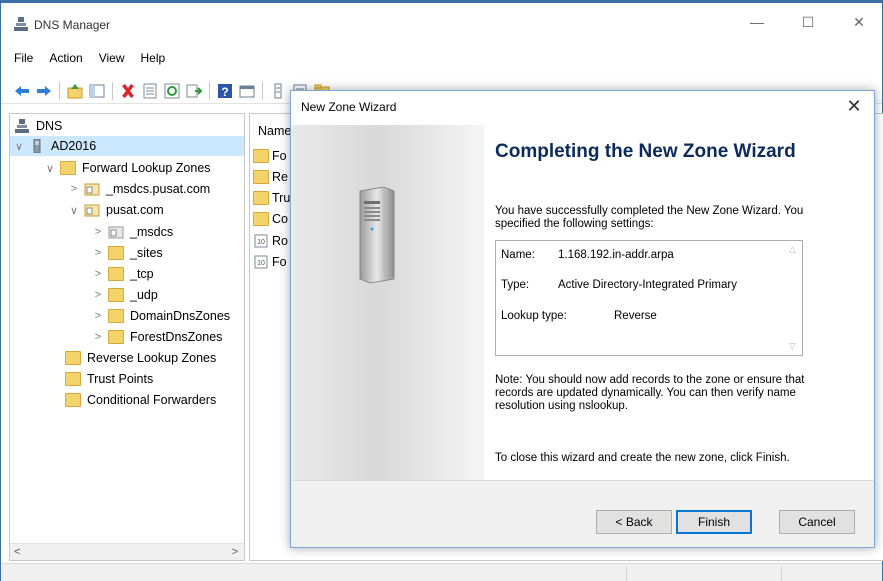 Image resolution: width=883 pixels, height=581 pixels. I want to click on title-bar: DNS Manager — ☐ ✕, so click(441, 21).